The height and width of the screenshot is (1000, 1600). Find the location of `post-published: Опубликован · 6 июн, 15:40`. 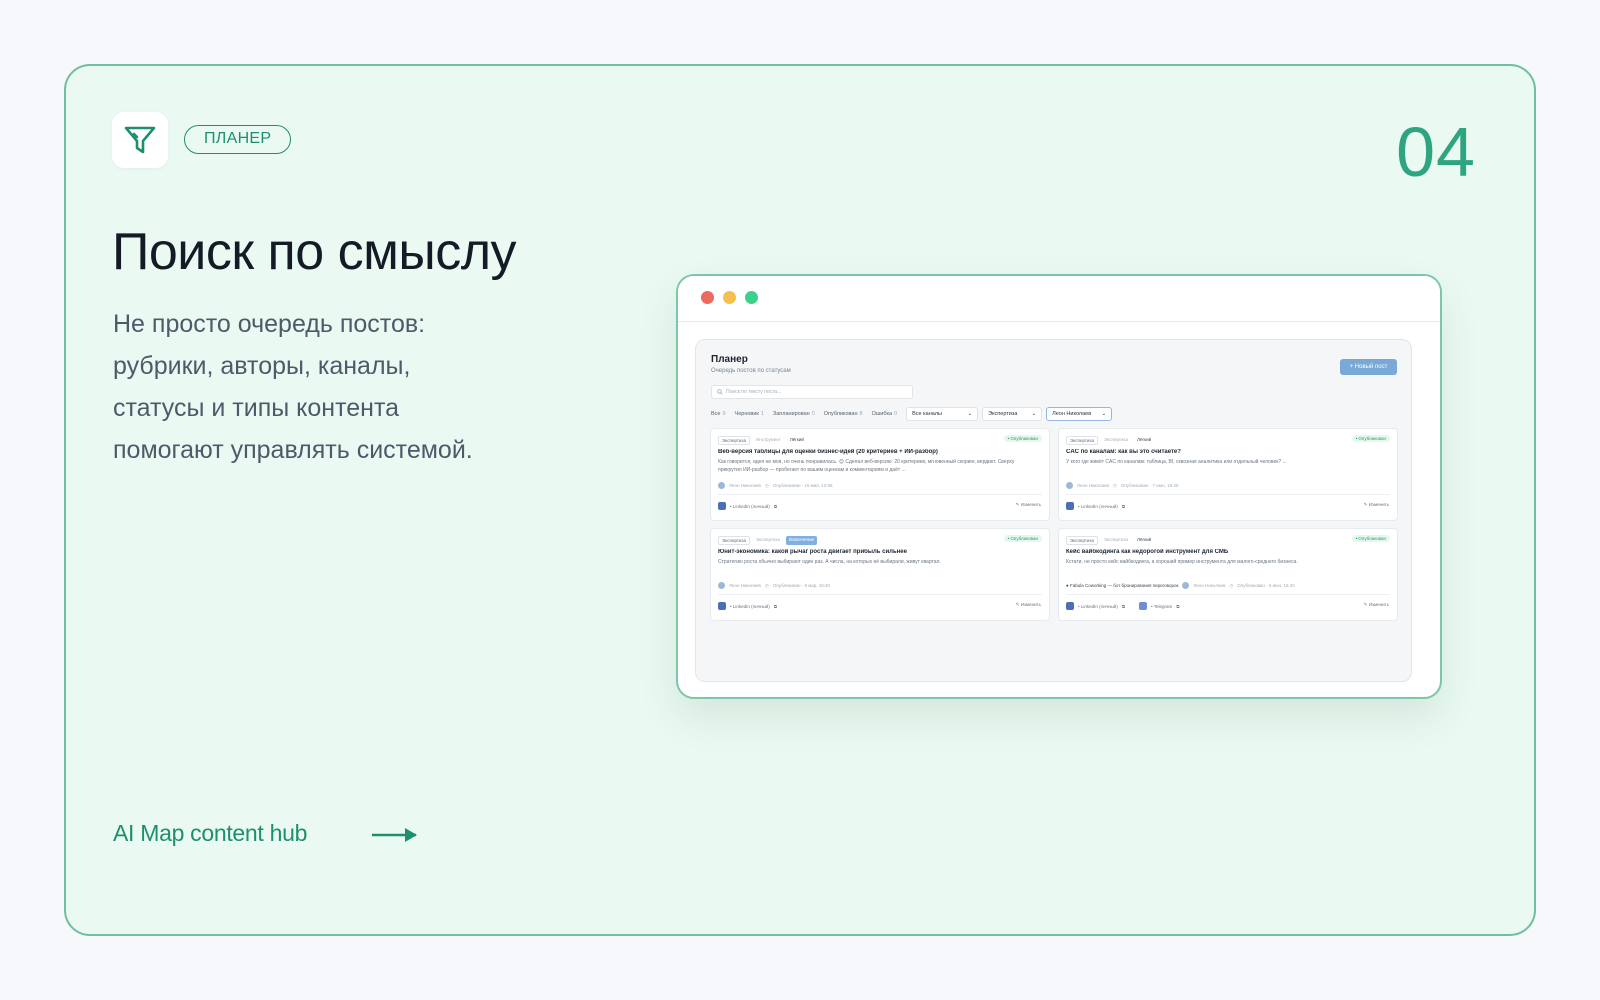

post-published: Опубликован · 6 июн, 15:40 is located at coordinates (1266, 585).